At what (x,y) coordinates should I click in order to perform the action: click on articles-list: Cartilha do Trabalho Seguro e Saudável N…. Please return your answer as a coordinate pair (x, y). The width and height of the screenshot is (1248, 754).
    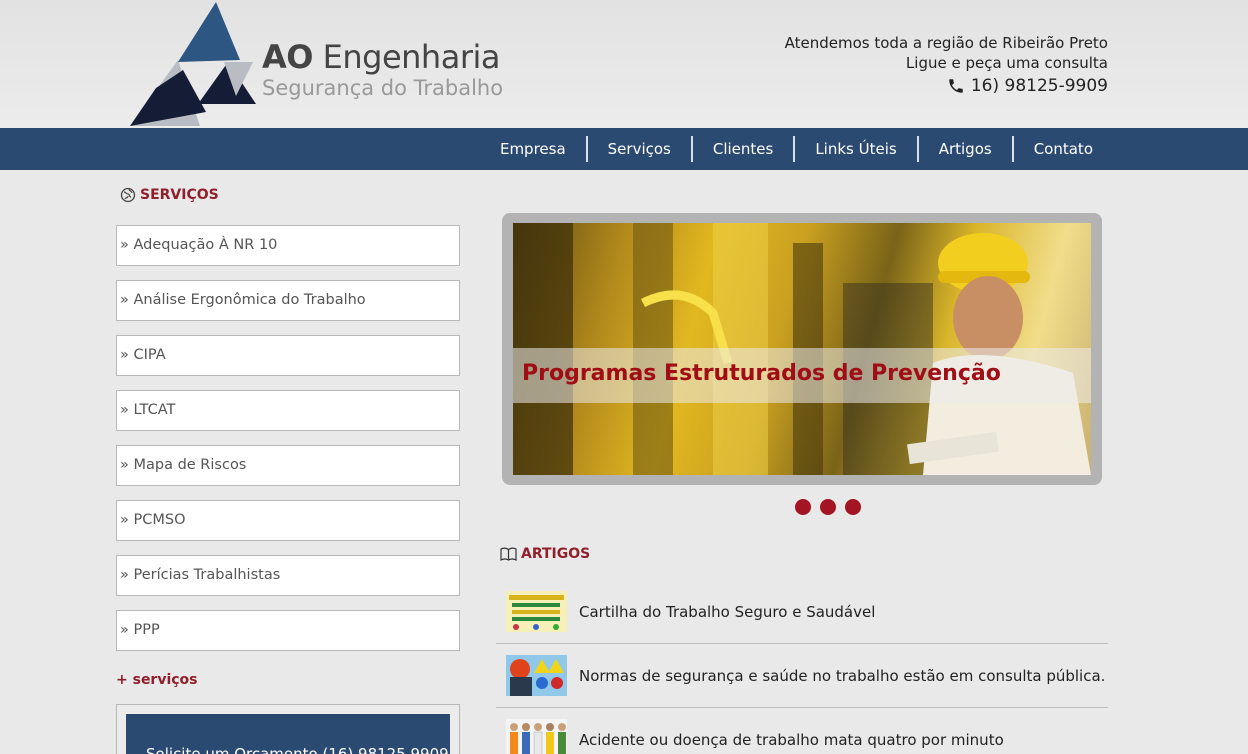
    Looking at the image, I should click on (802, 667).